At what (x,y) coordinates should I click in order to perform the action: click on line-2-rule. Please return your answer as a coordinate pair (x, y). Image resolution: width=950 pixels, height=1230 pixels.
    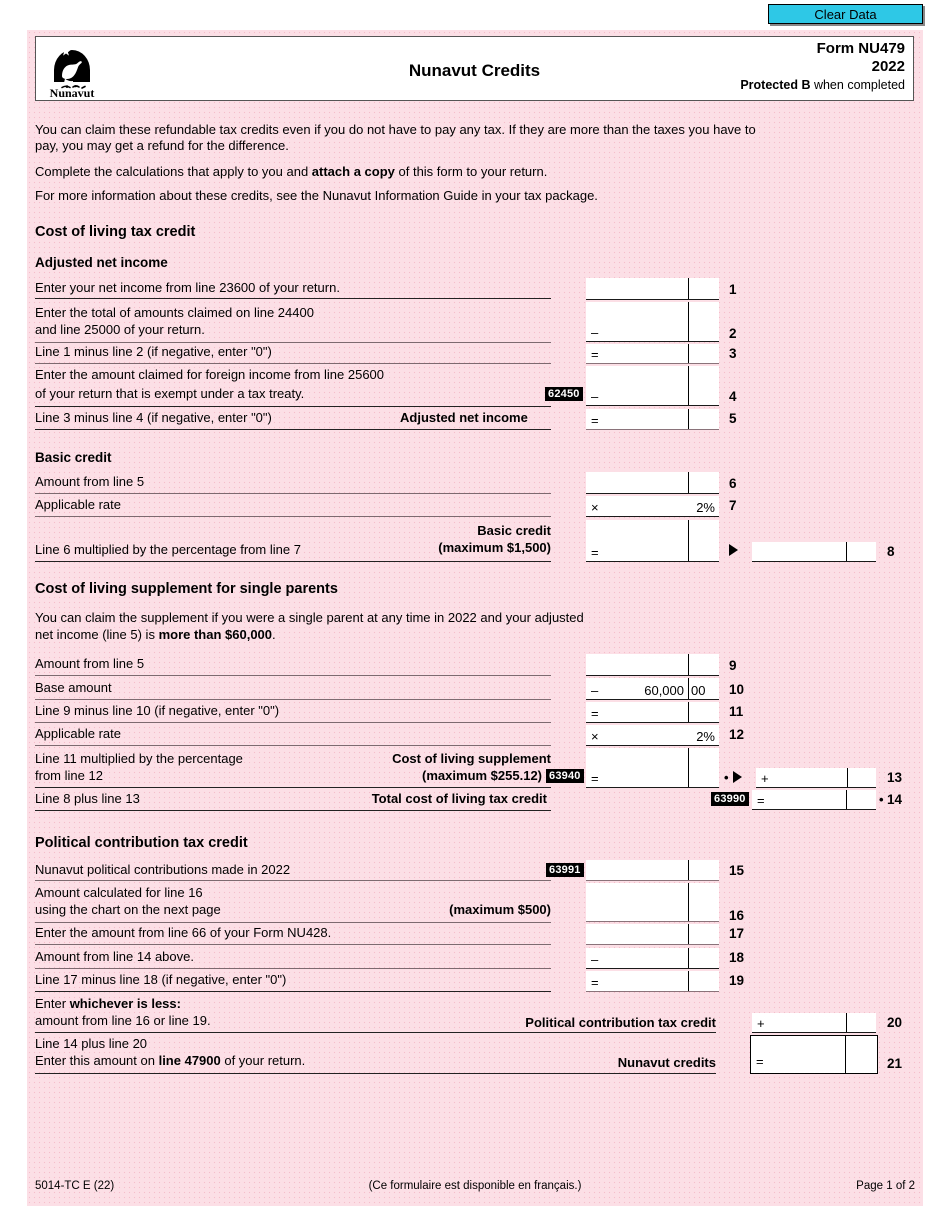
    Looking at the image, I should click on (293, 342).